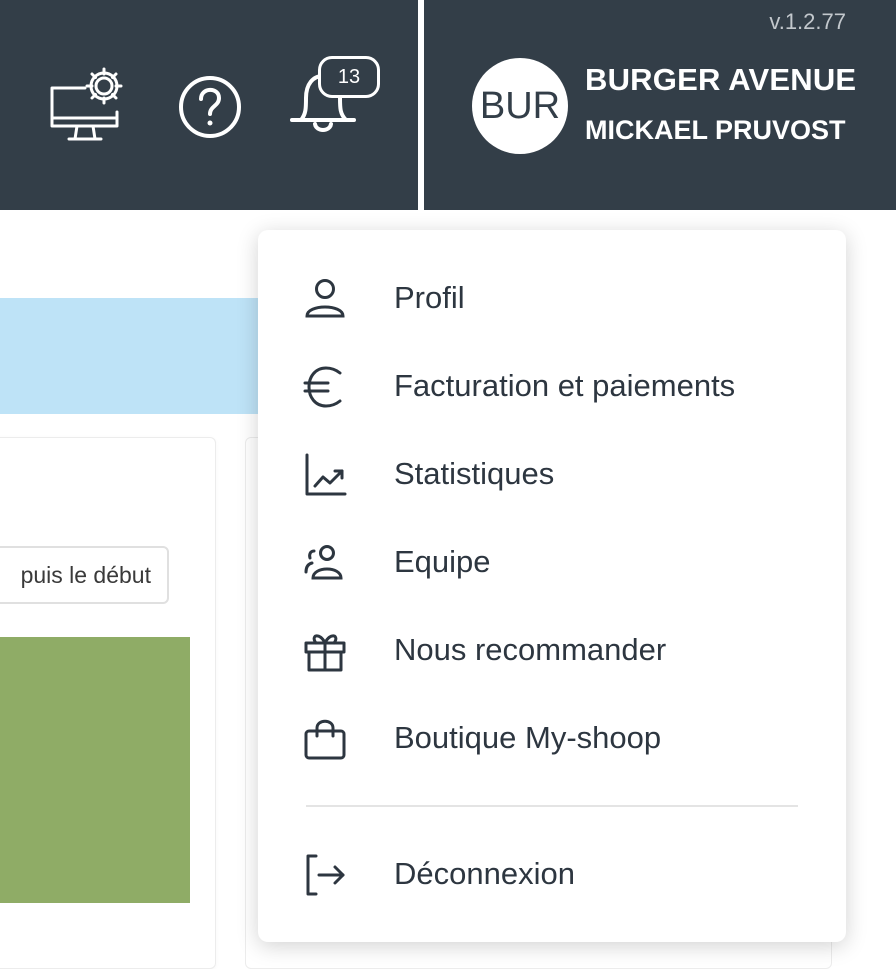  What do you see at coordinates (349, 77) in the screenshot?
I see `notification-count-badge: 13` at bounding box center [349, 77].